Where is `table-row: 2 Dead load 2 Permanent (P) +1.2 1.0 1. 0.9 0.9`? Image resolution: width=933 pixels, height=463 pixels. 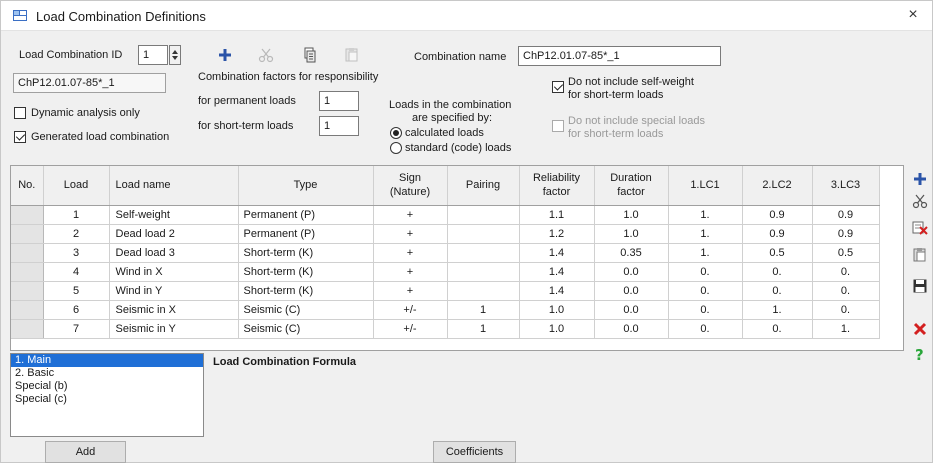
table-row: 2 Dead load 2 Permanent (P) +1.2 1.0 1. 0.9 0.9 is located at coordinates (445, 234).